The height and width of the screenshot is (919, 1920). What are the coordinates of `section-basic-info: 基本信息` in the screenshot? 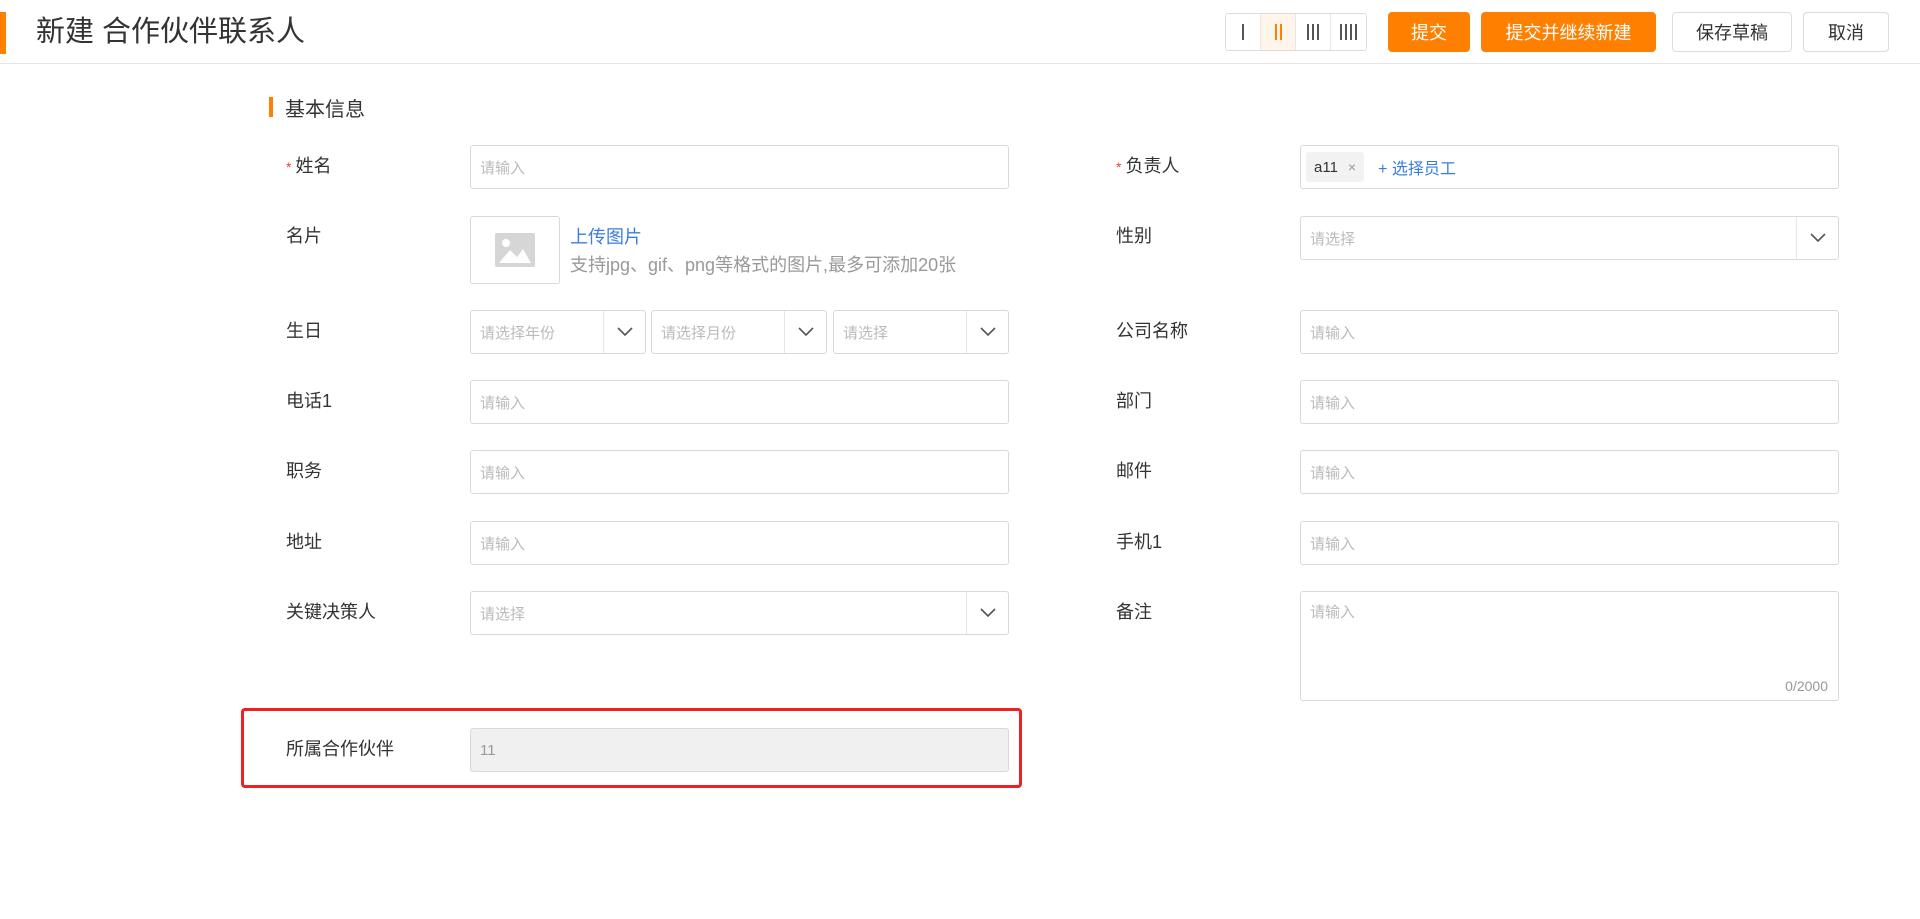 It's located at (317, 108).